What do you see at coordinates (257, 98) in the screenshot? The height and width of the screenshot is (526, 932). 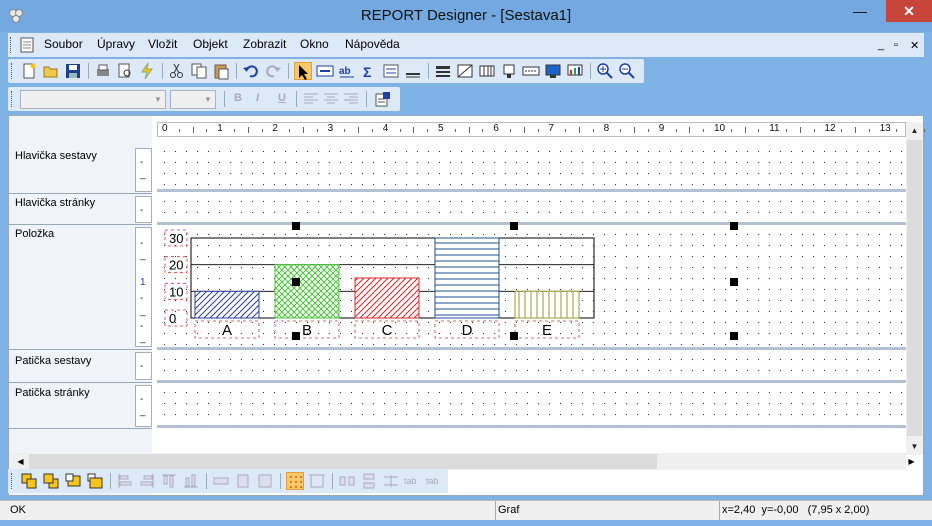 I see `italic-button: I` at bounding box center [257, 98].